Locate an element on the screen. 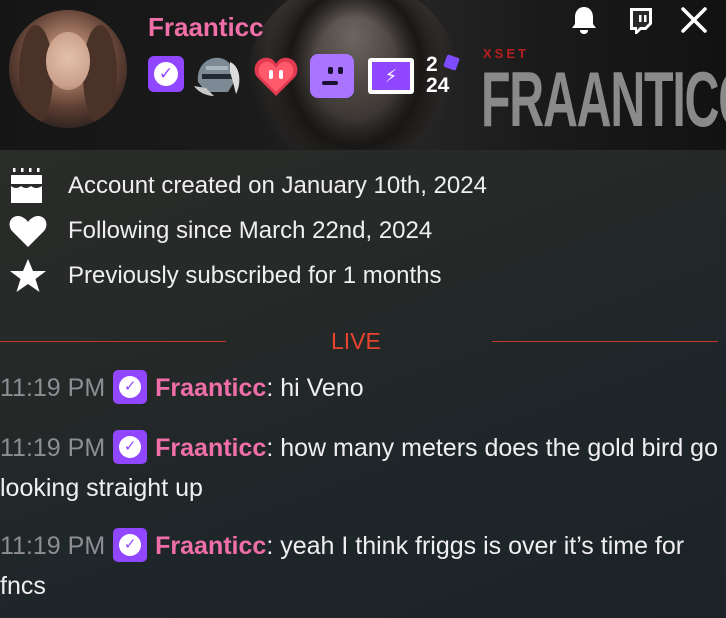 This screenshot has height=618, width=726. message-text: hi Veno is located at coordinates (322, 388).